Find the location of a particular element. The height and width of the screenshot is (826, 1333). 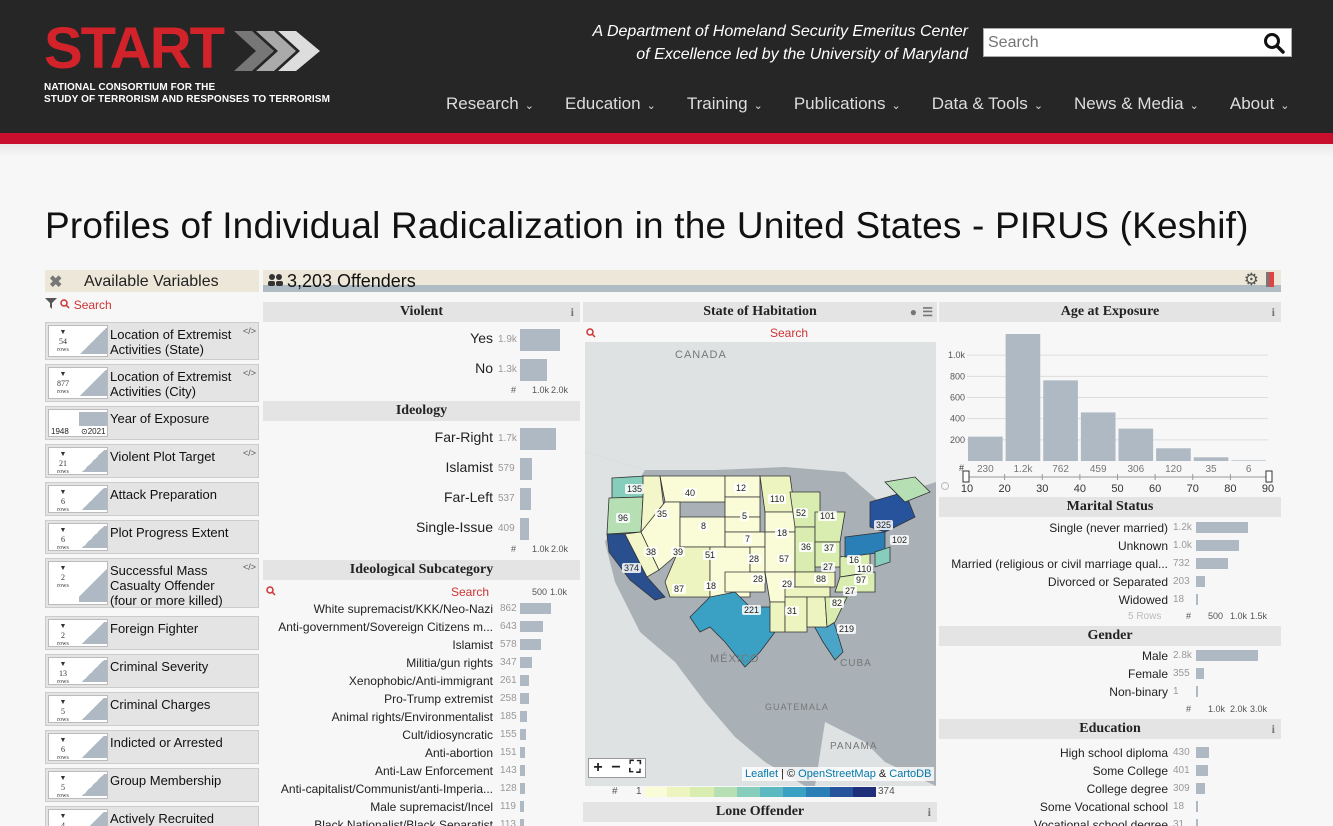

globe-icon: ● is located at coordinates (913, 312).